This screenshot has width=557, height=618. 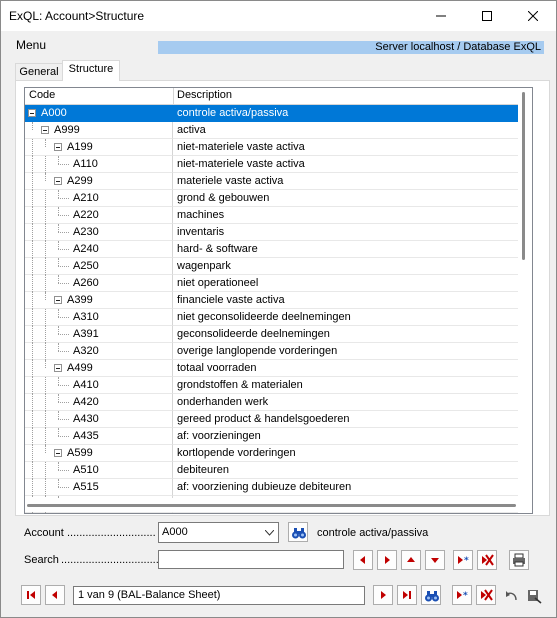 What do you see at coordinates (271, 402) in the screenshot?
I see `table-row: A420 onderhanden werk` at bounding box center [271, 402].